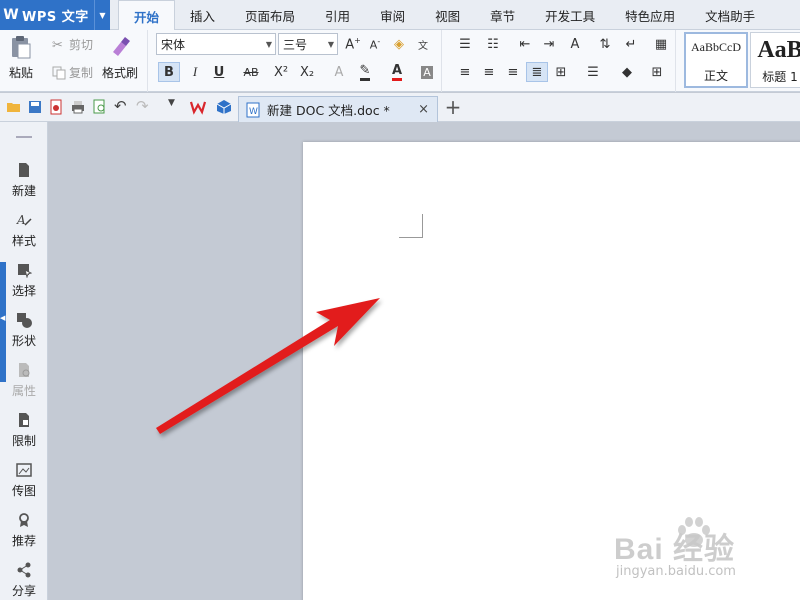  Describe the element at coordinates (605, 44) in the screenshot. I see `sort-button: ⇅` at that location.